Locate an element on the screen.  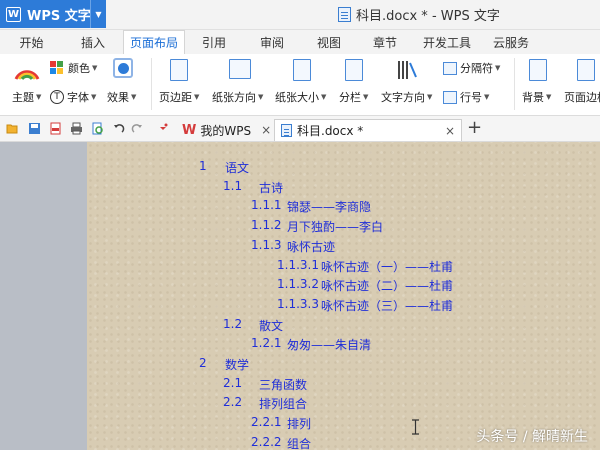
undo-icon is located at coordinates (118, 128).